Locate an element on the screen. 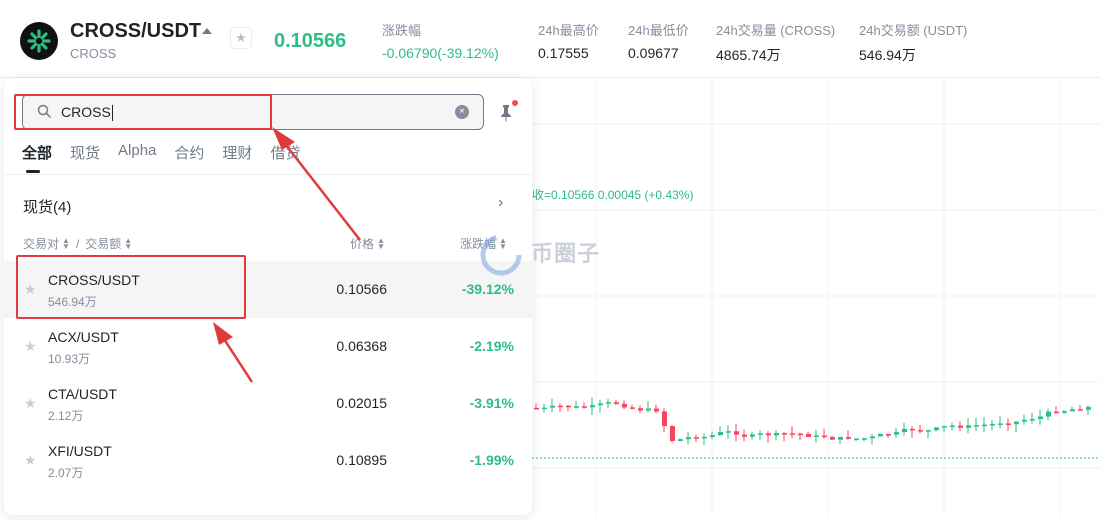  arrow-to-row-line is located at coordinates (237, 359).